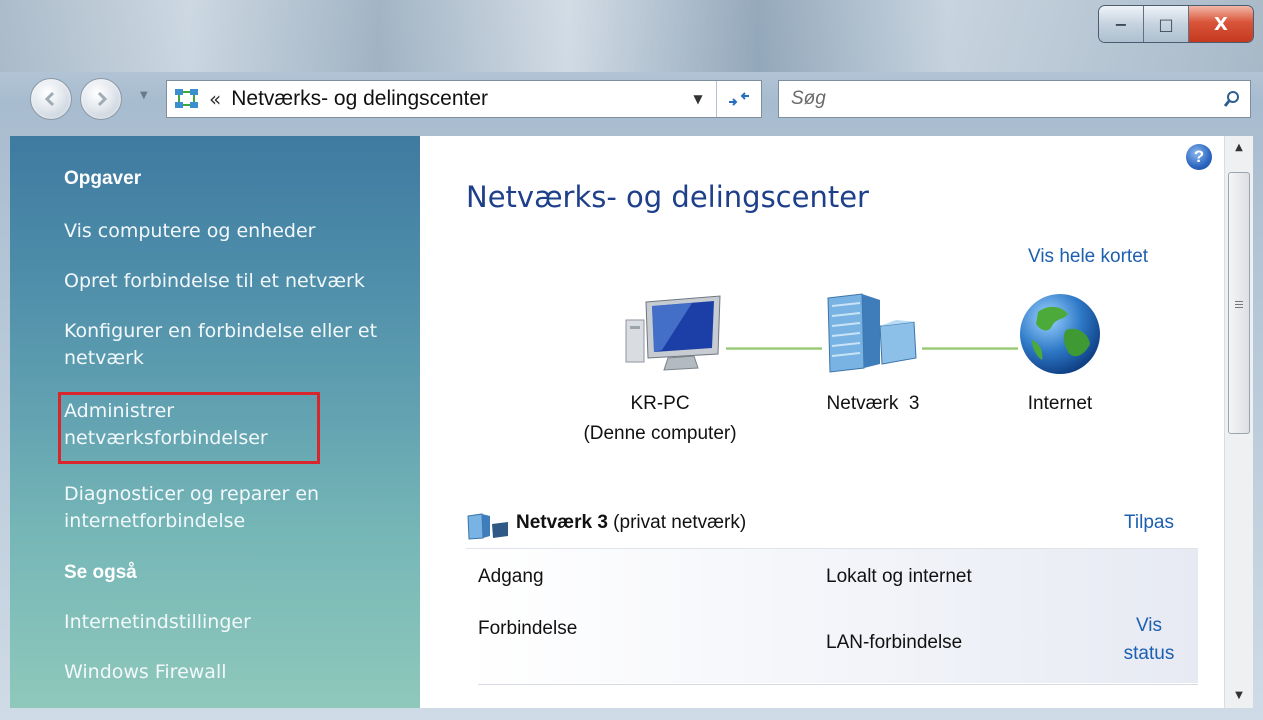 The height and width of the screenshot is (720, 1263). Describe the element at coordinates (234, 231) in the screenshot. I see `task-view-computers-link: Vis computere og enheder` at that location.